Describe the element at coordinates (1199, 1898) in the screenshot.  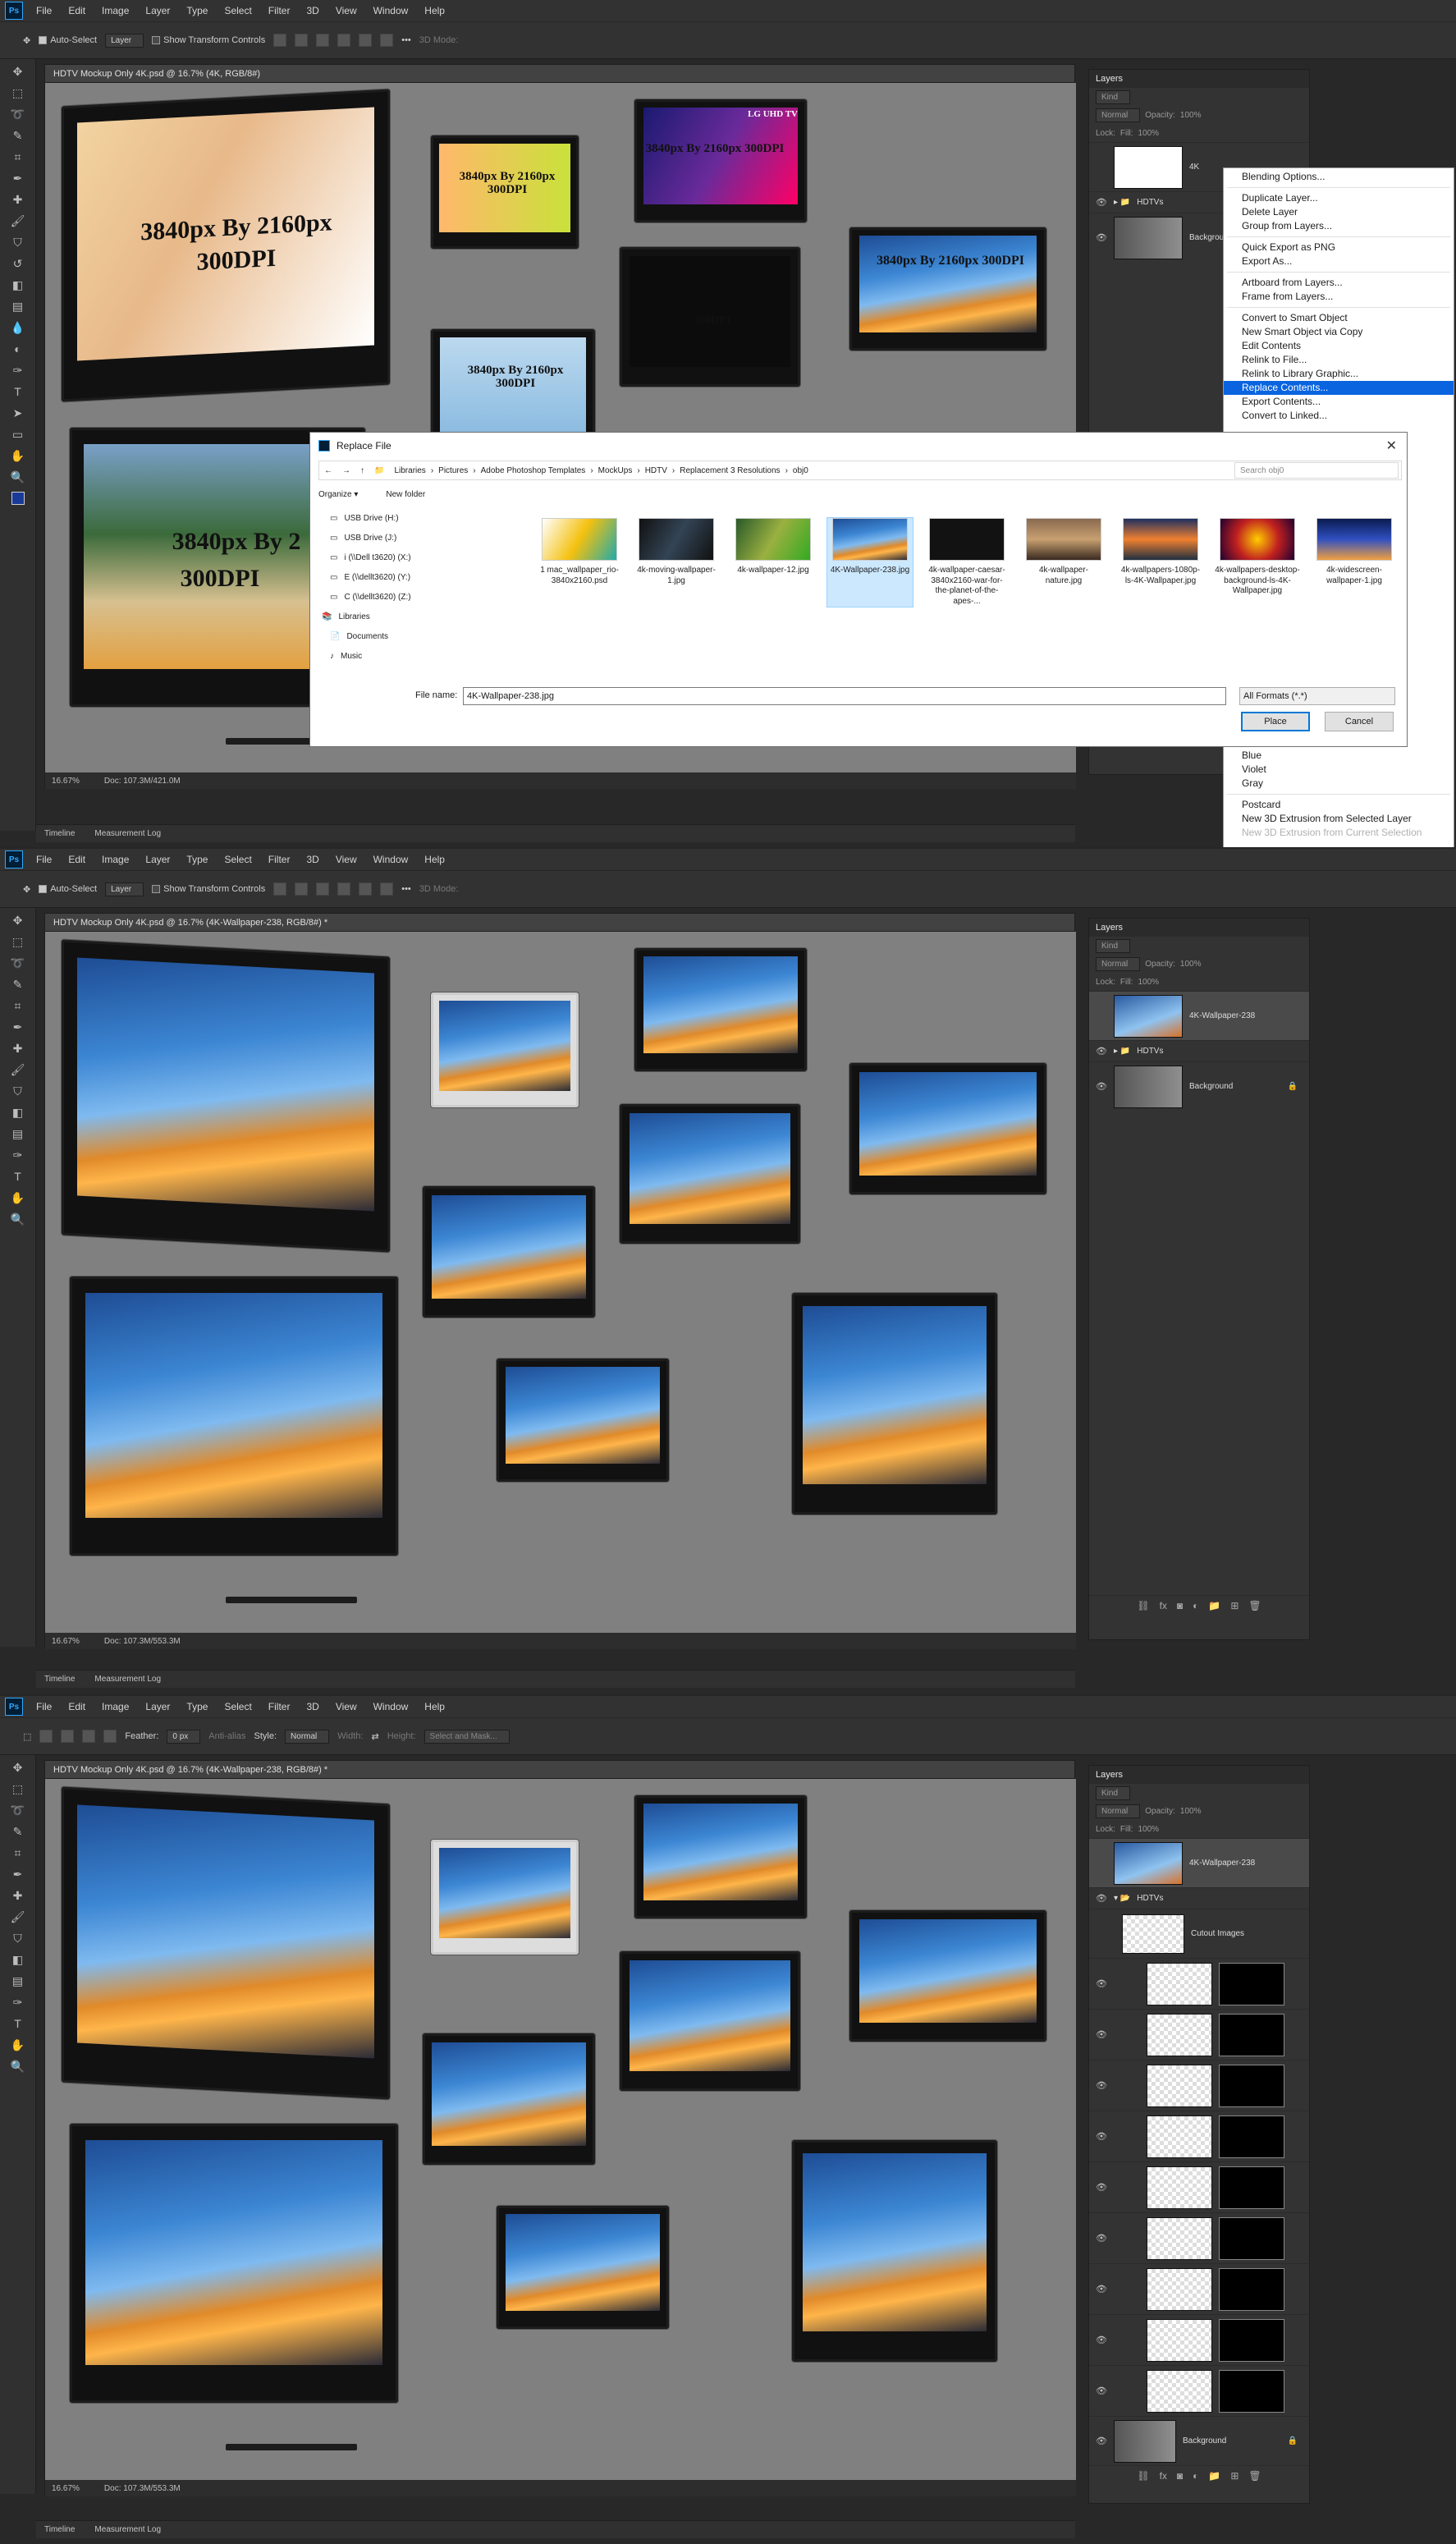
I see `layer-group: 👁 ▾ 📂 HDTVs` at that location.